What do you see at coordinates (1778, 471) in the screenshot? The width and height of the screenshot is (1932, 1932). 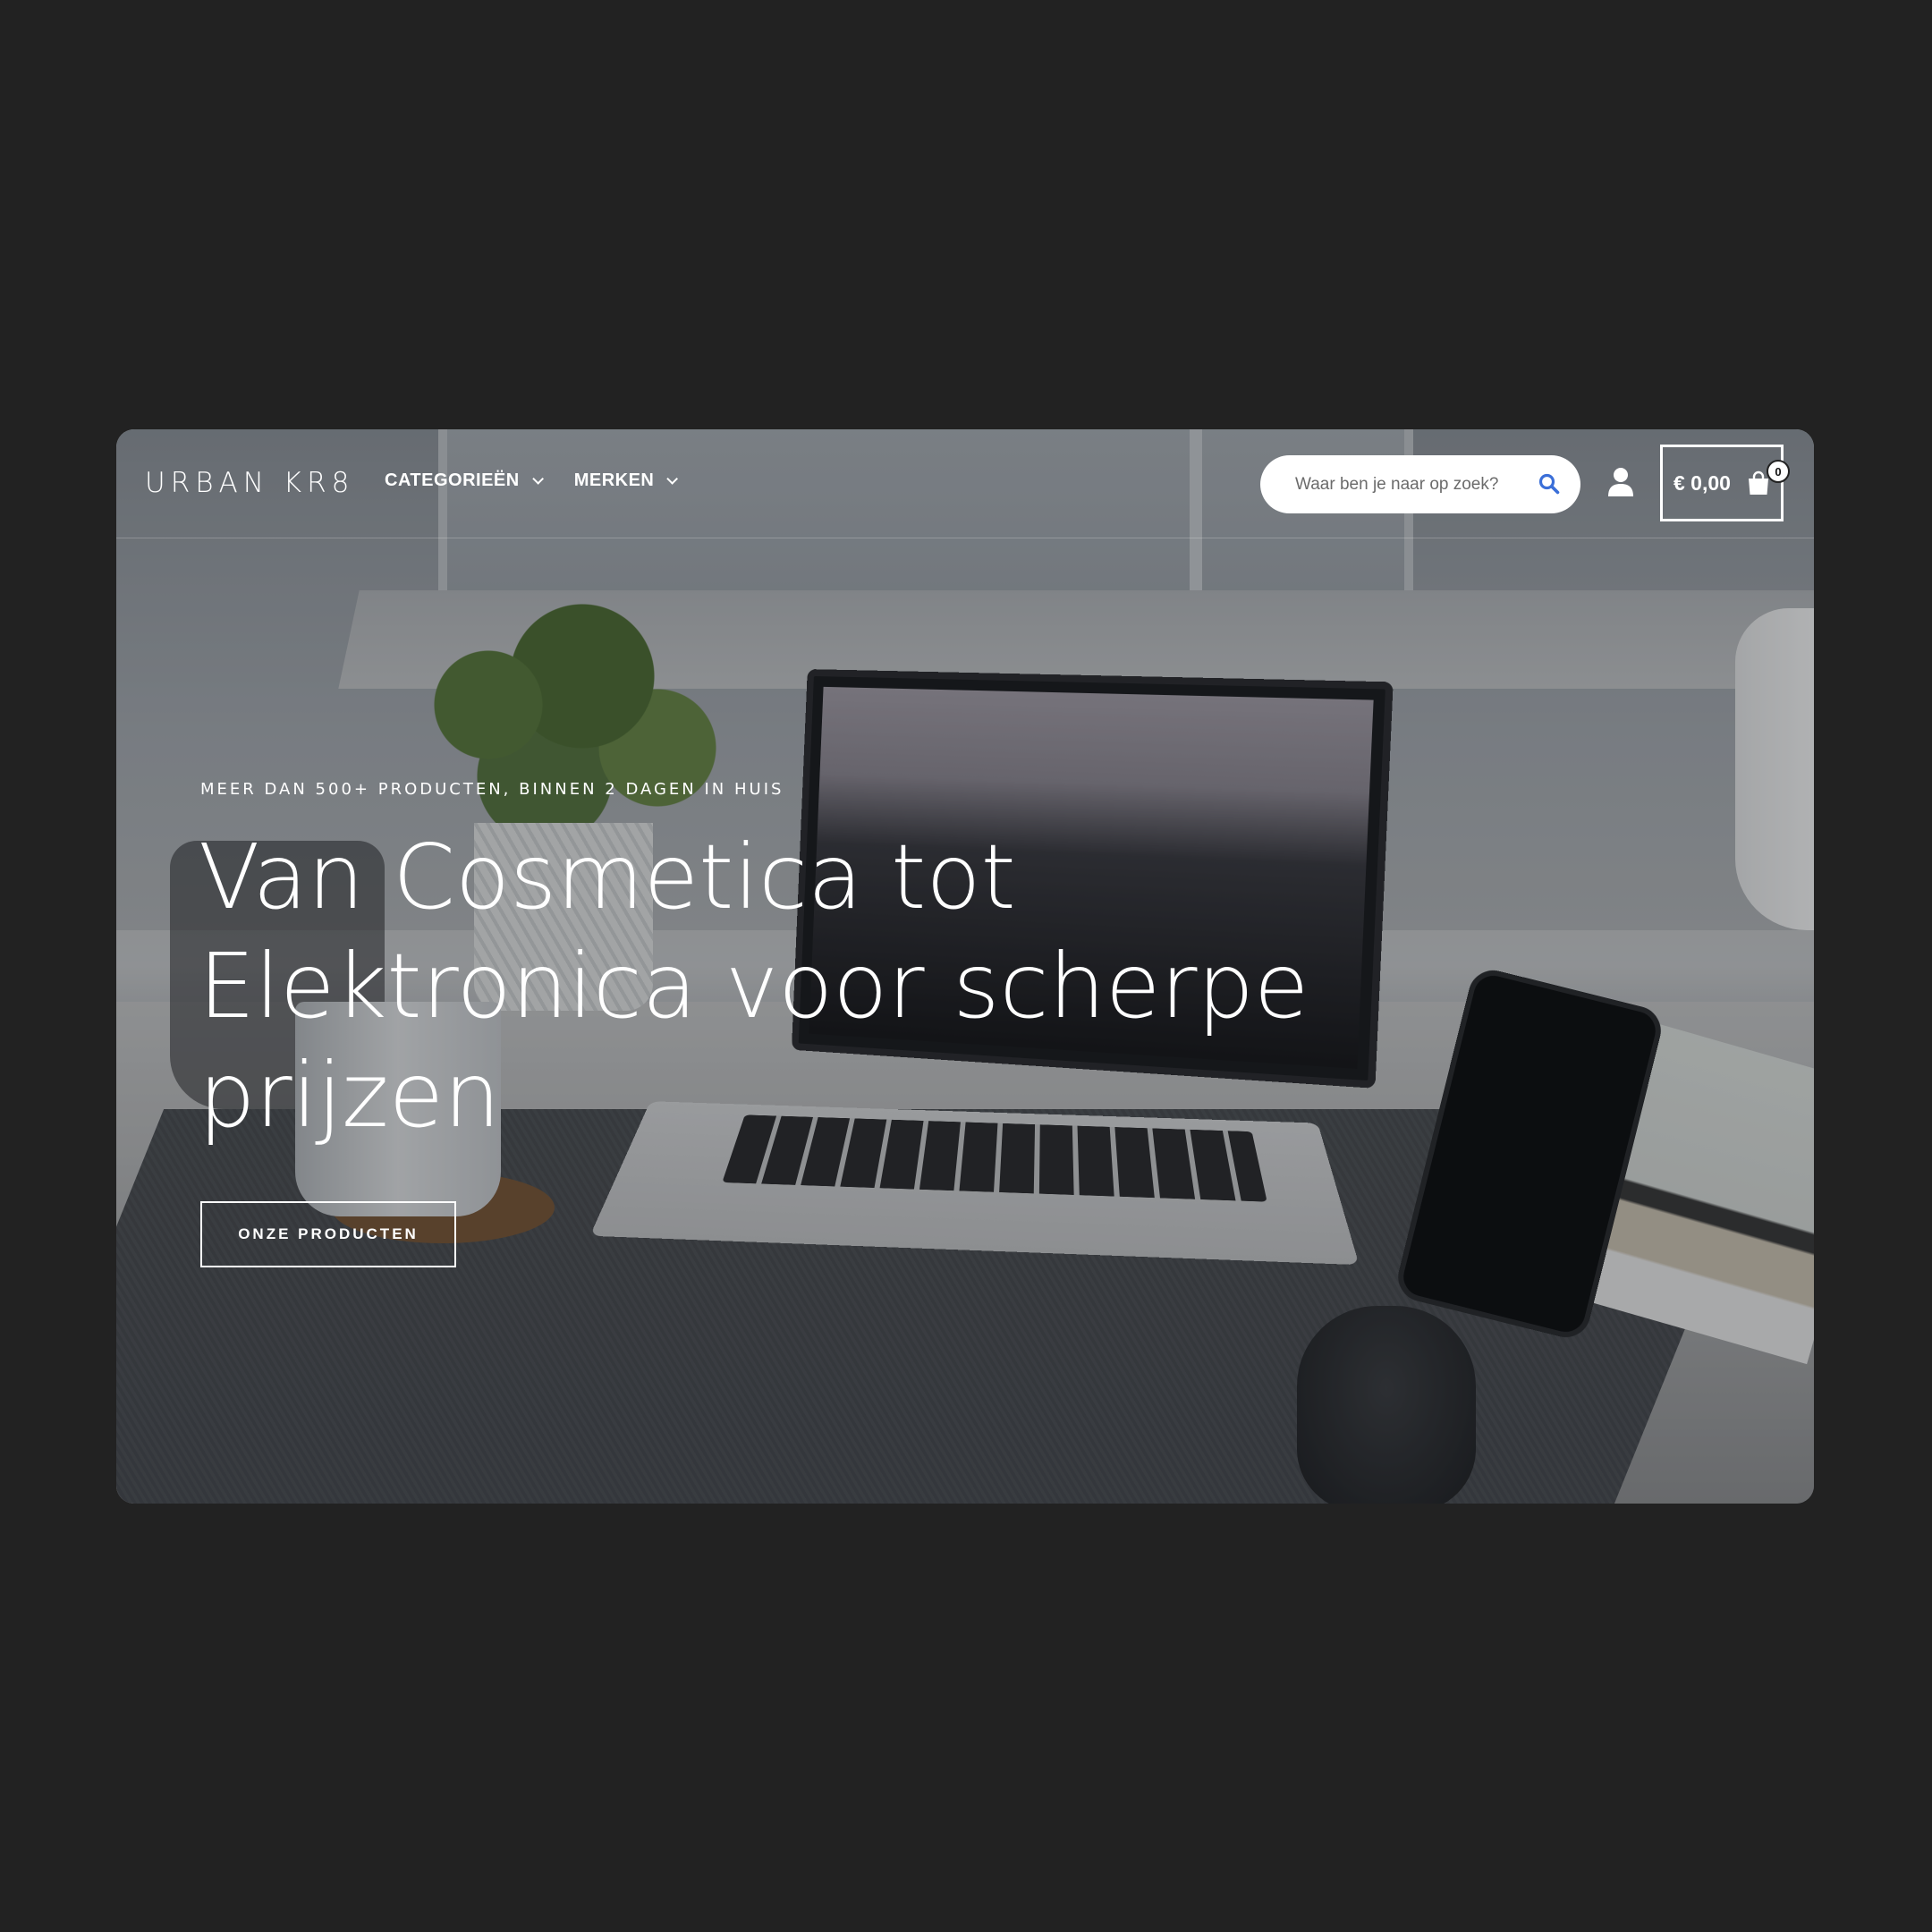 I see `cart-count-badge: 0` at bounding box center [1778, 471].